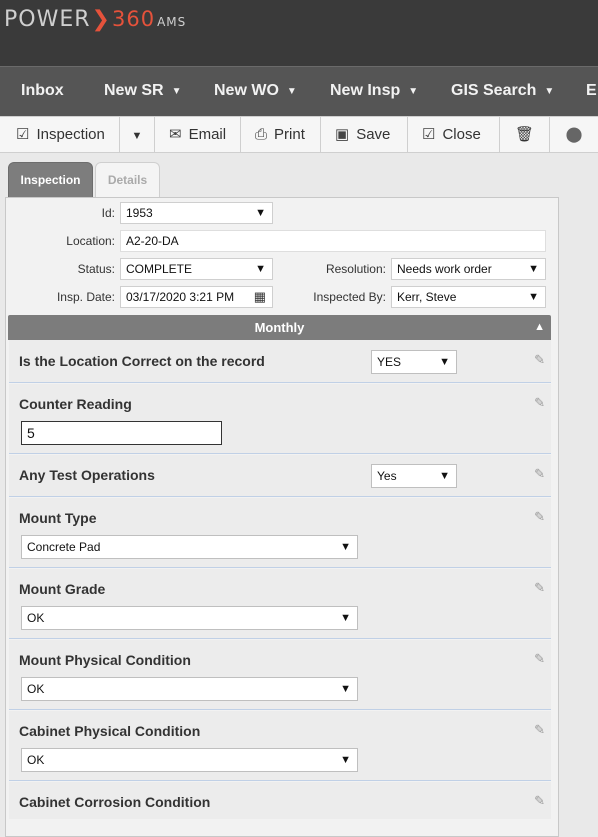 The height and width of the screenshot is (837, 598). I want to click on tab-details: Details, so click(127, 180).